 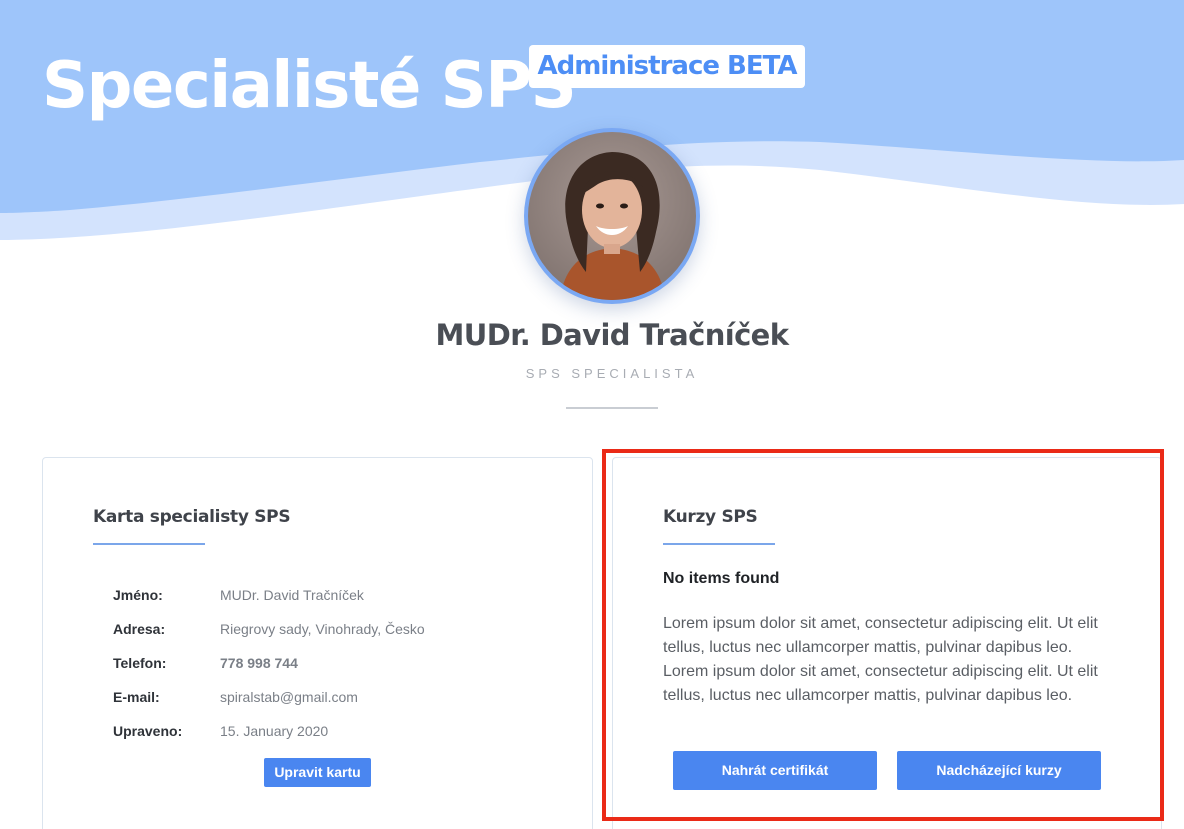 What do you see at coordinates (192, 517) in the screenshot?
I see `specialist-card-title: Karta specialisty SPS` at bounding box center [192, 517].